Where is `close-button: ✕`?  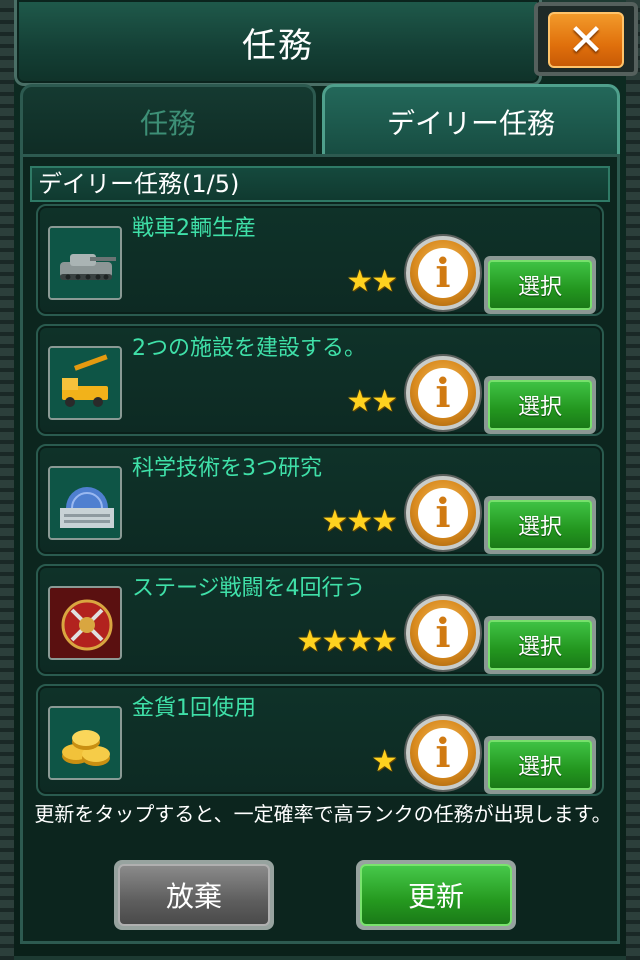
close-button: ✕ is located at coordinates (586, 39).